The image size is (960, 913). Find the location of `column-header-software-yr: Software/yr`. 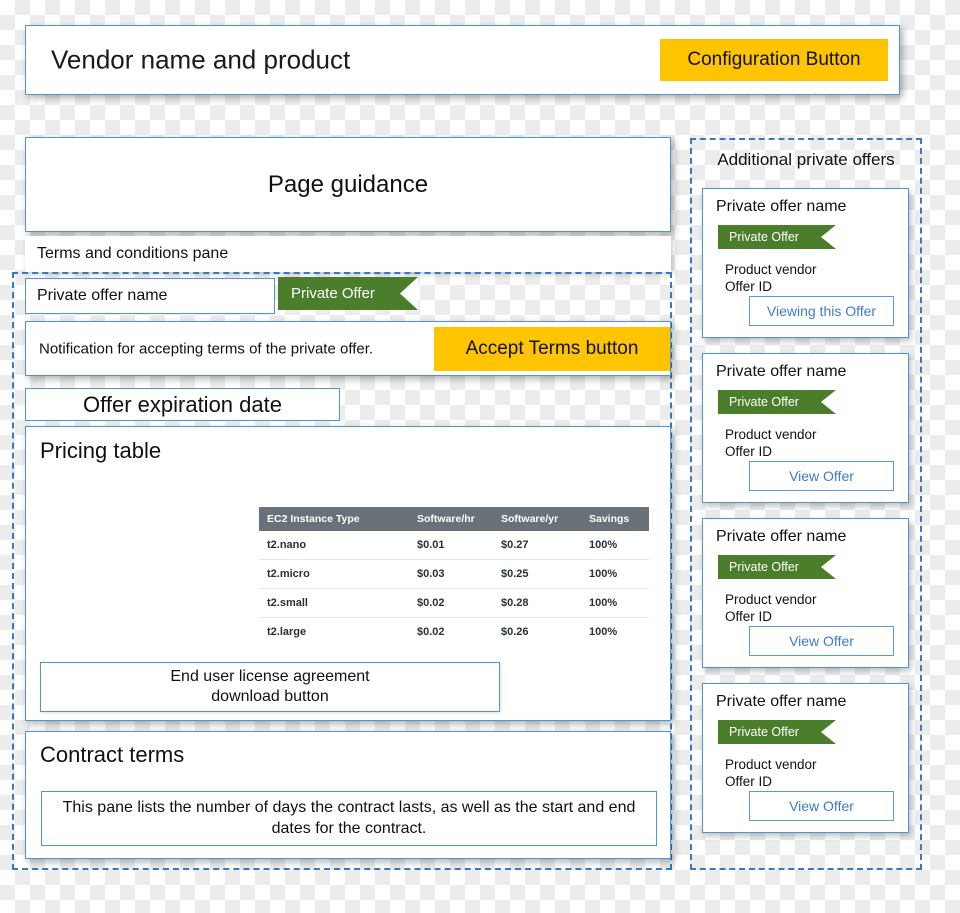

column-header-software-yr: Software/yr is located at coordinates (537, 519).